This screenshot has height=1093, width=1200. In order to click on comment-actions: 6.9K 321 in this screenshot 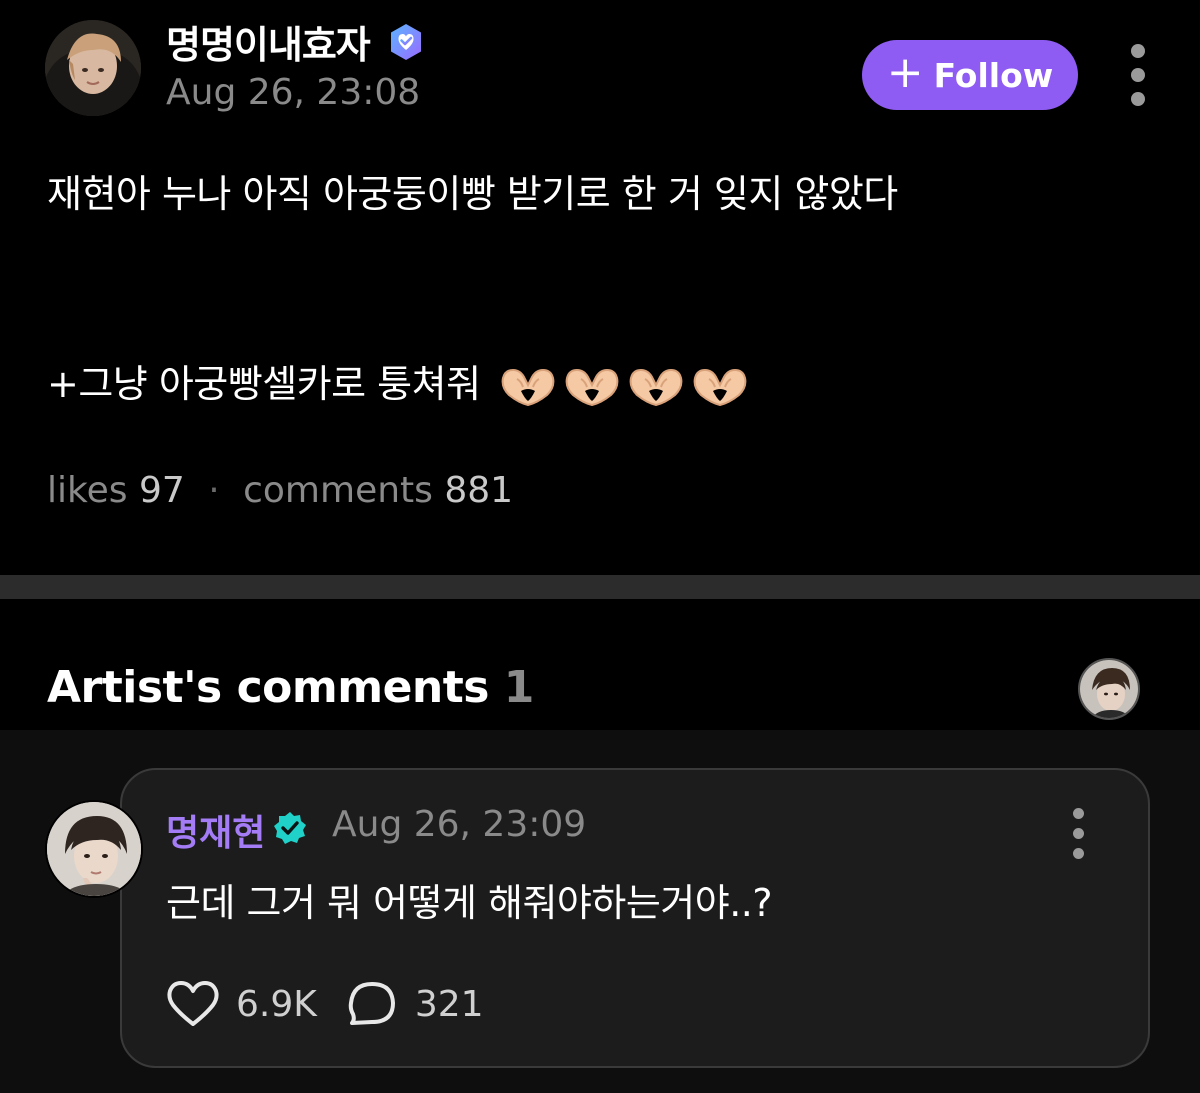, I will do `click(339, 1004)`.